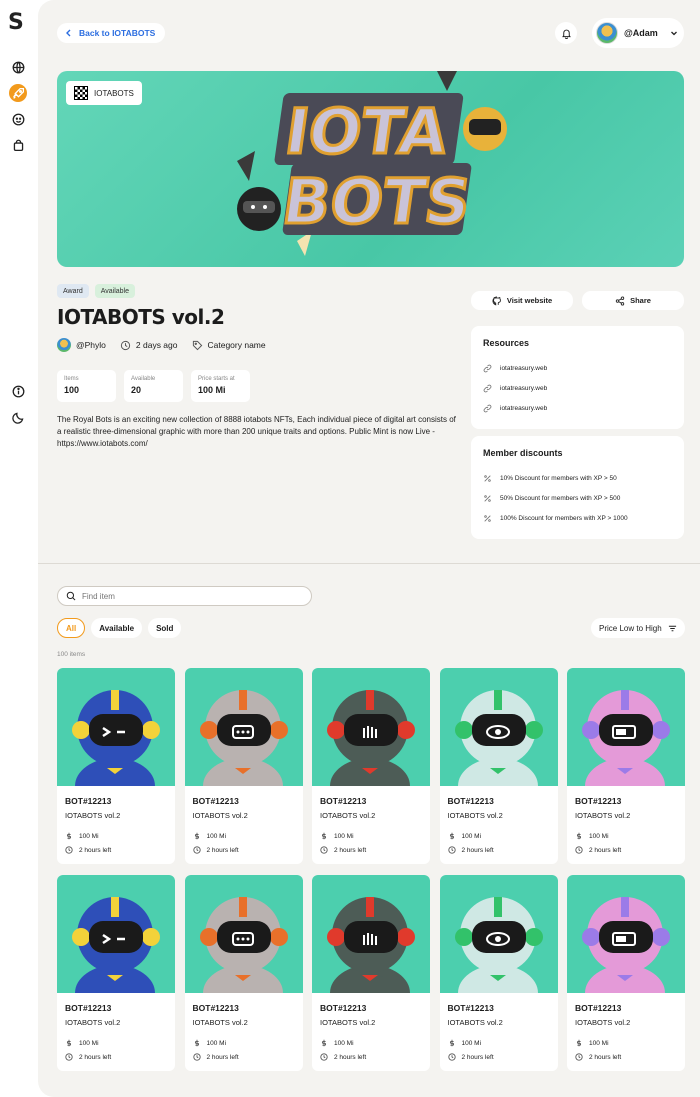 Image resolution: width=700 pixels, height=1097 pixels. I want to click on banner-art-line2: BOTS, so click(376, 201).